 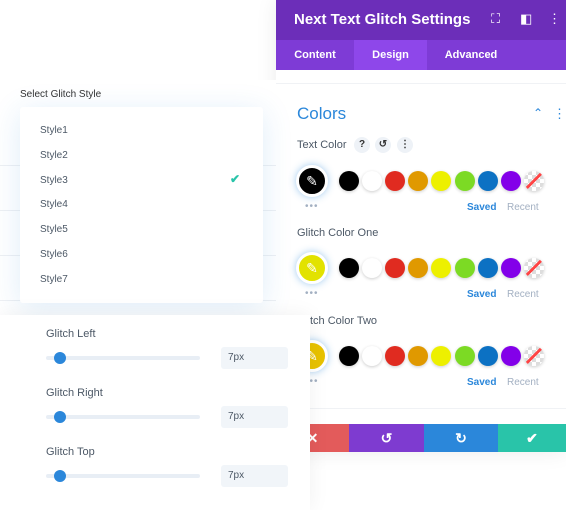 What do you see at coordinates (526, 19) in the screenshot?
I see `sidebar-layout-icon: ◧` at bounding box center [526, 19].